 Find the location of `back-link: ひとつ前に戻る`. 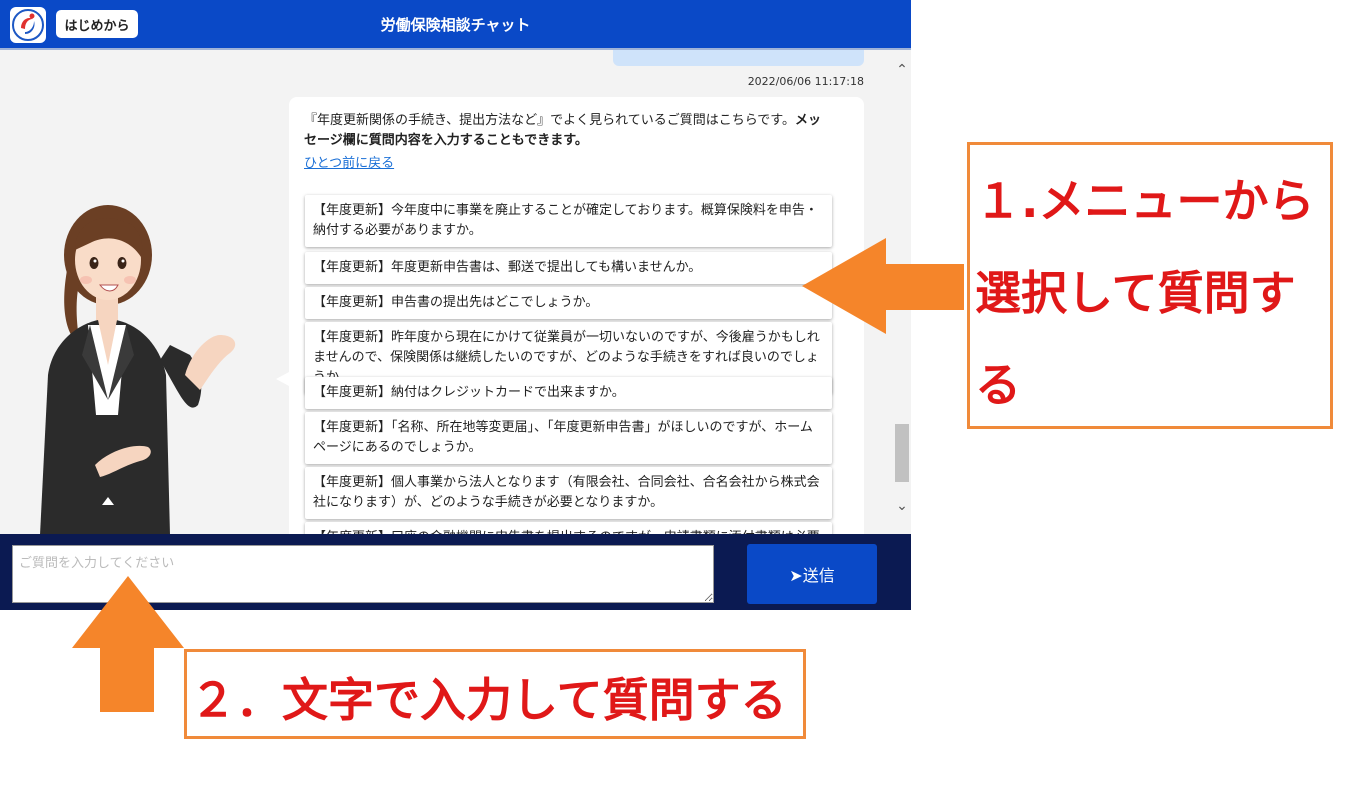

back-link: ひとつ前に戻る is located at coordinates (349, 161).